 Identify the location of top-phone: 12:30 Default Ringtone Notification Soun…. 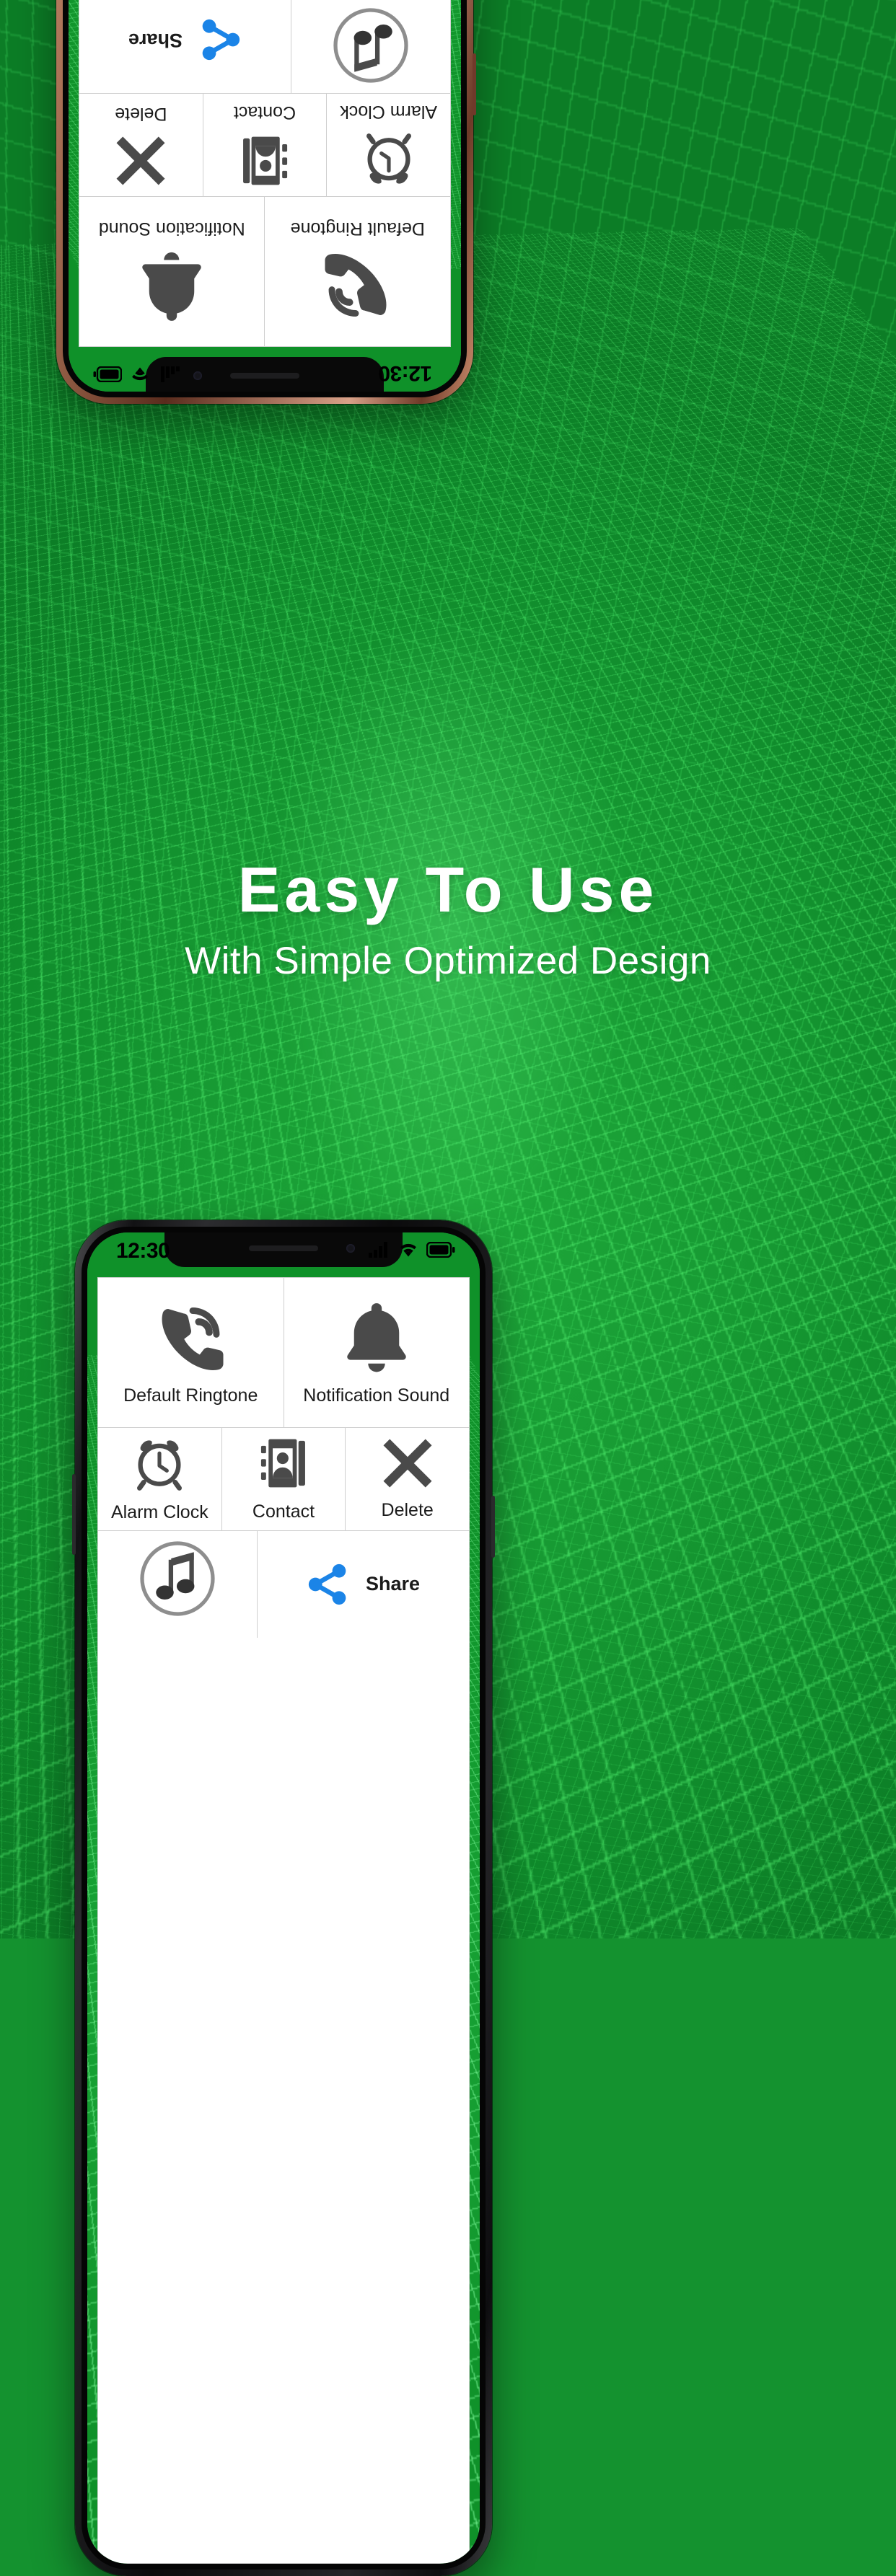
(264, 202).